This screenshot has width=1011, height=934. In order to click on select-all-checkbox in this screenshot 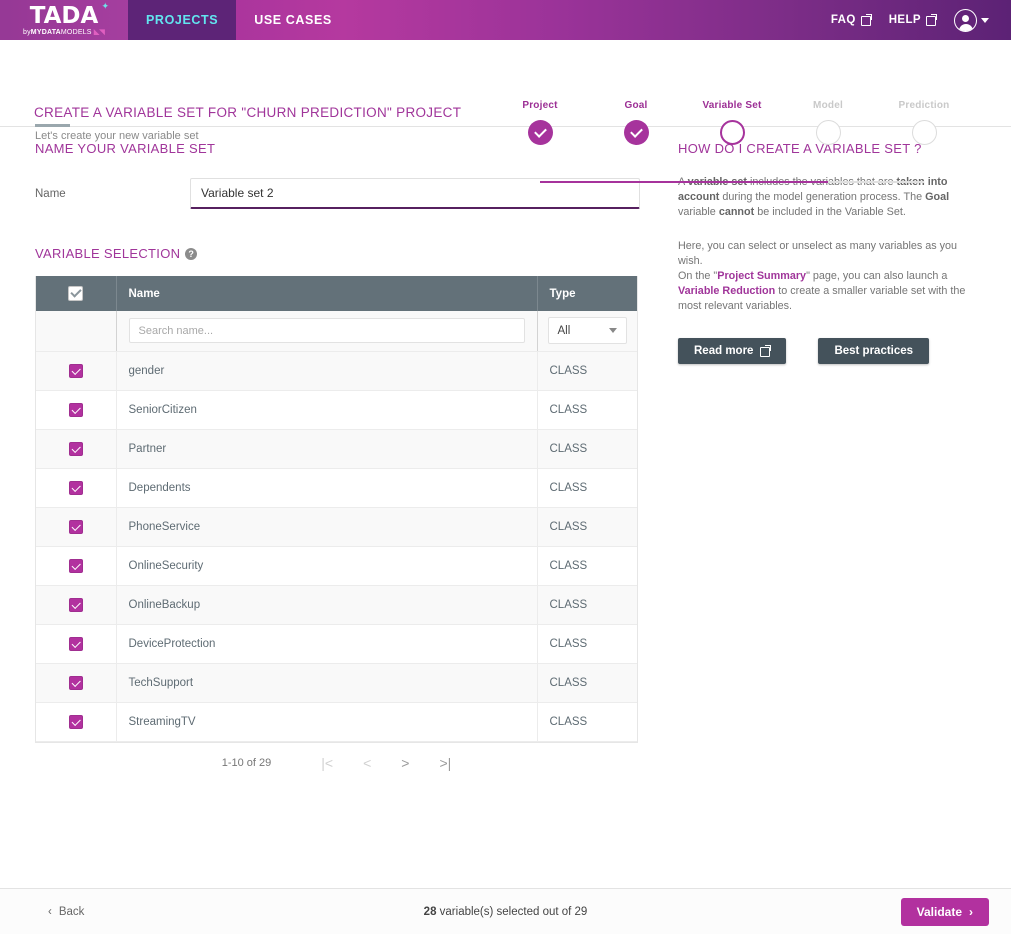, I will do `click(76, 293)`.